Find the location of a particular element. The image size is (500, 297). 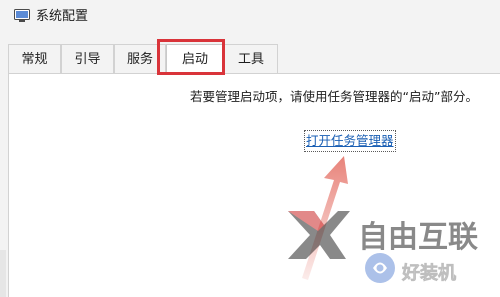

tab-label: 工具 is located at coordinates (250, 59).